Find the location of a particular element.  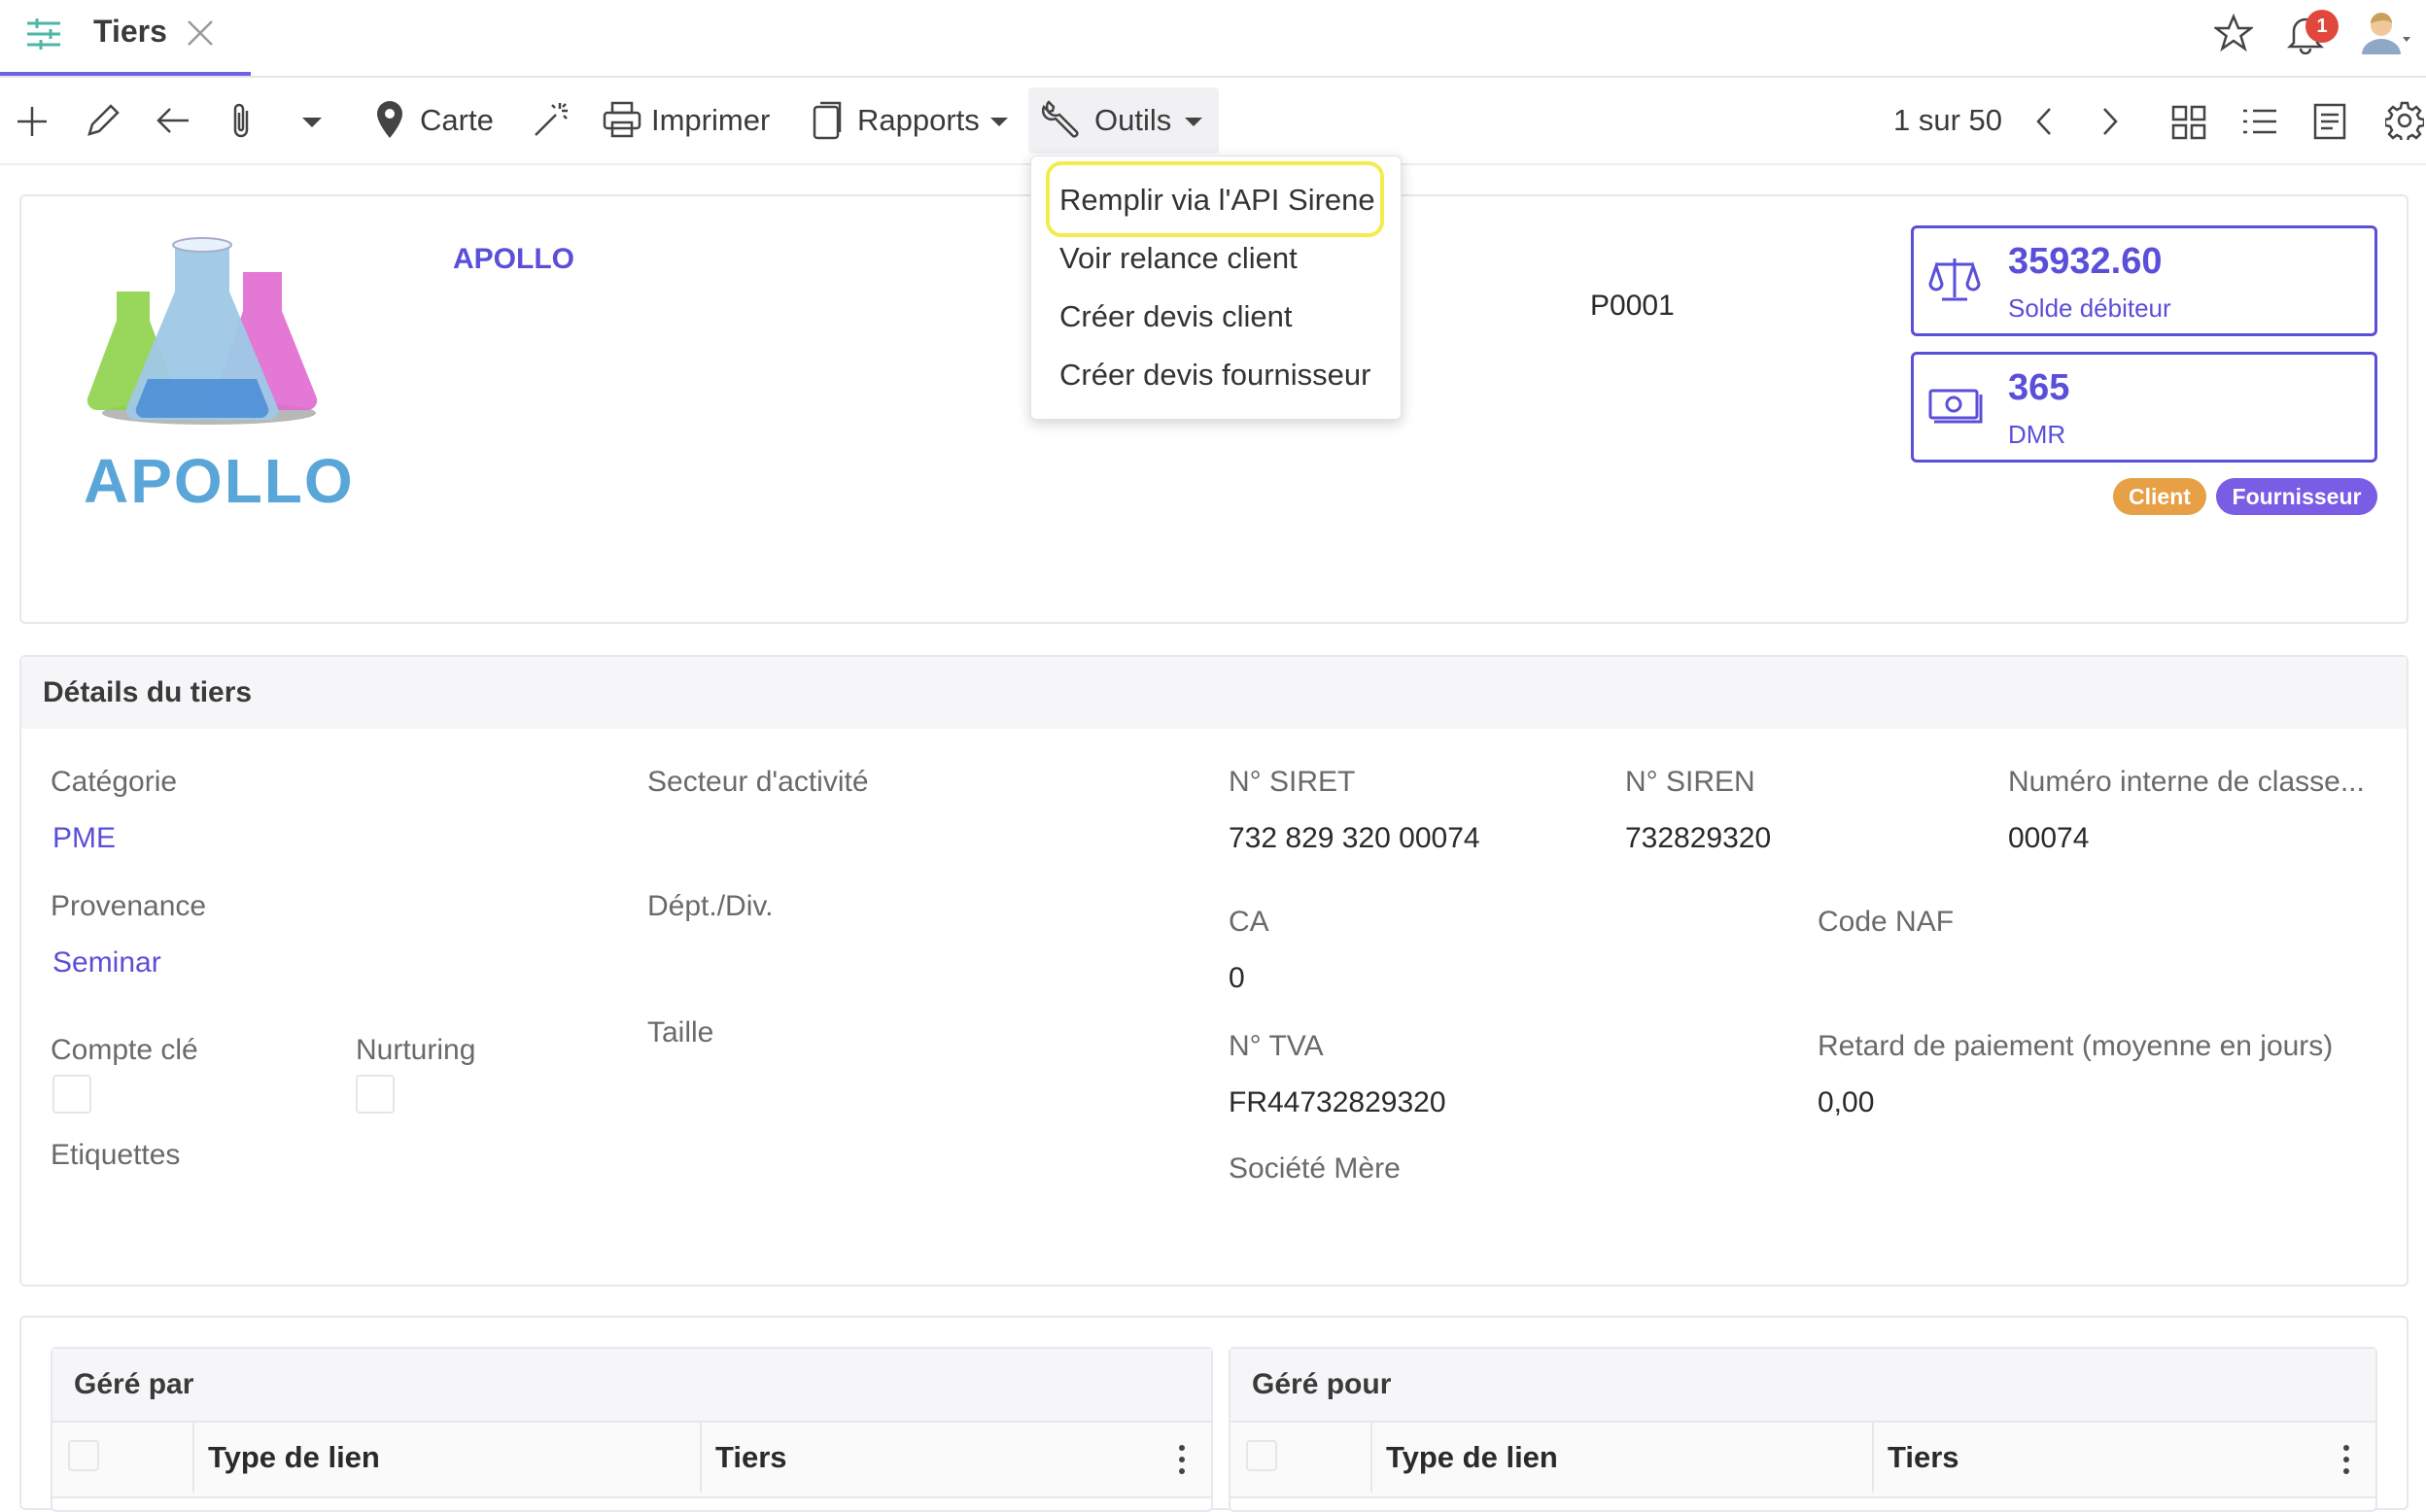

wrench-icon is located at coordinates (1062, 119).